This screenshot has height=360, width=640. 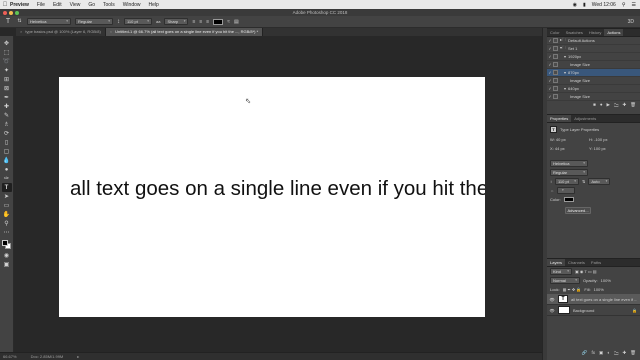 I want to click on clone-stamp-tool-icon: ♗, so click(x=7, y=124).